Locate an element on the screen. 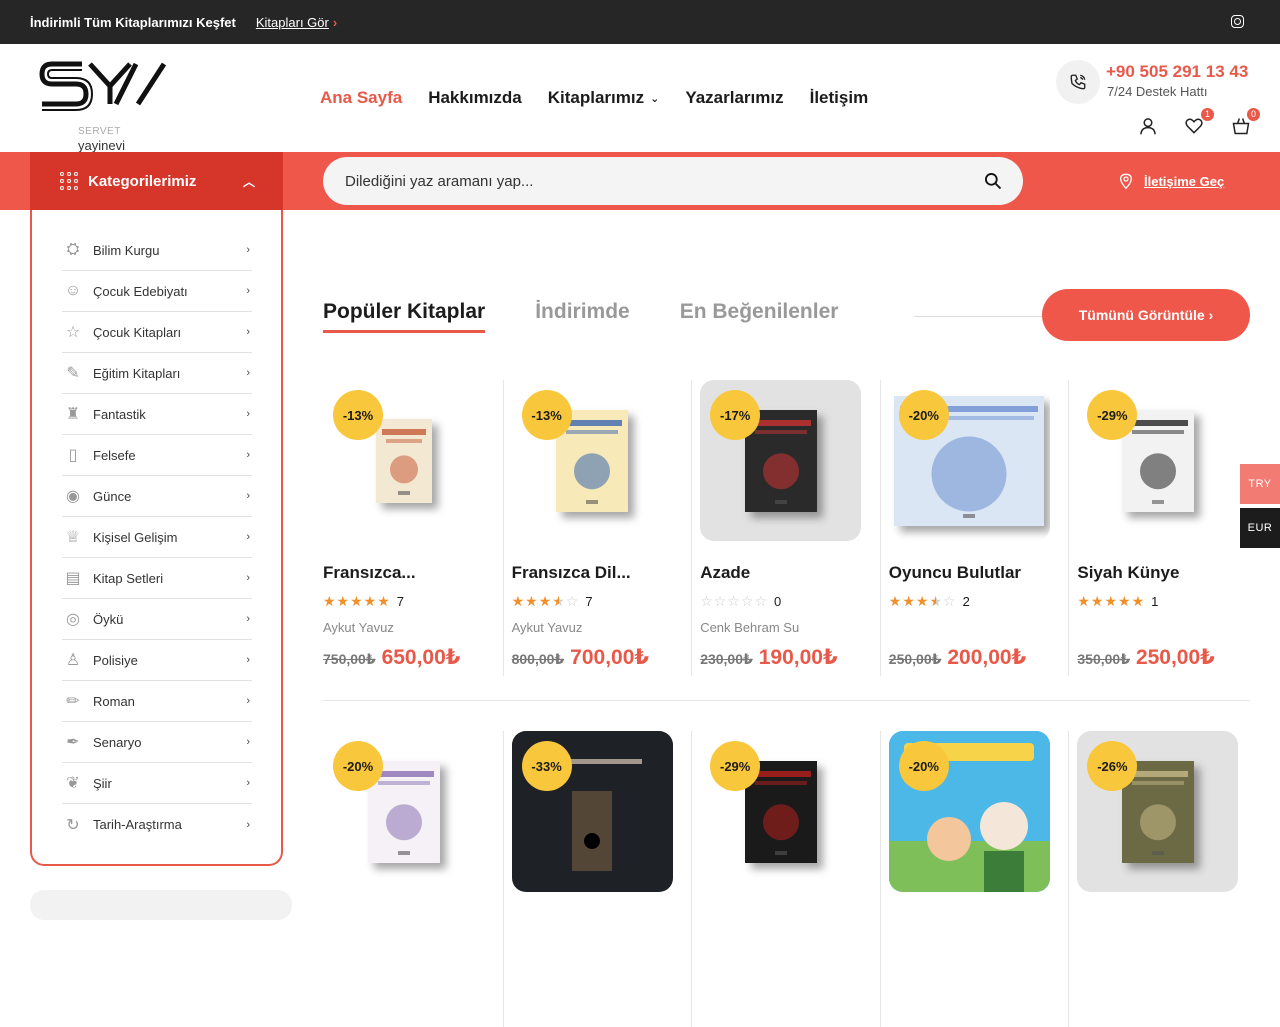  promo-link: Kitapları Gör › is located at coordinates (296, 22).